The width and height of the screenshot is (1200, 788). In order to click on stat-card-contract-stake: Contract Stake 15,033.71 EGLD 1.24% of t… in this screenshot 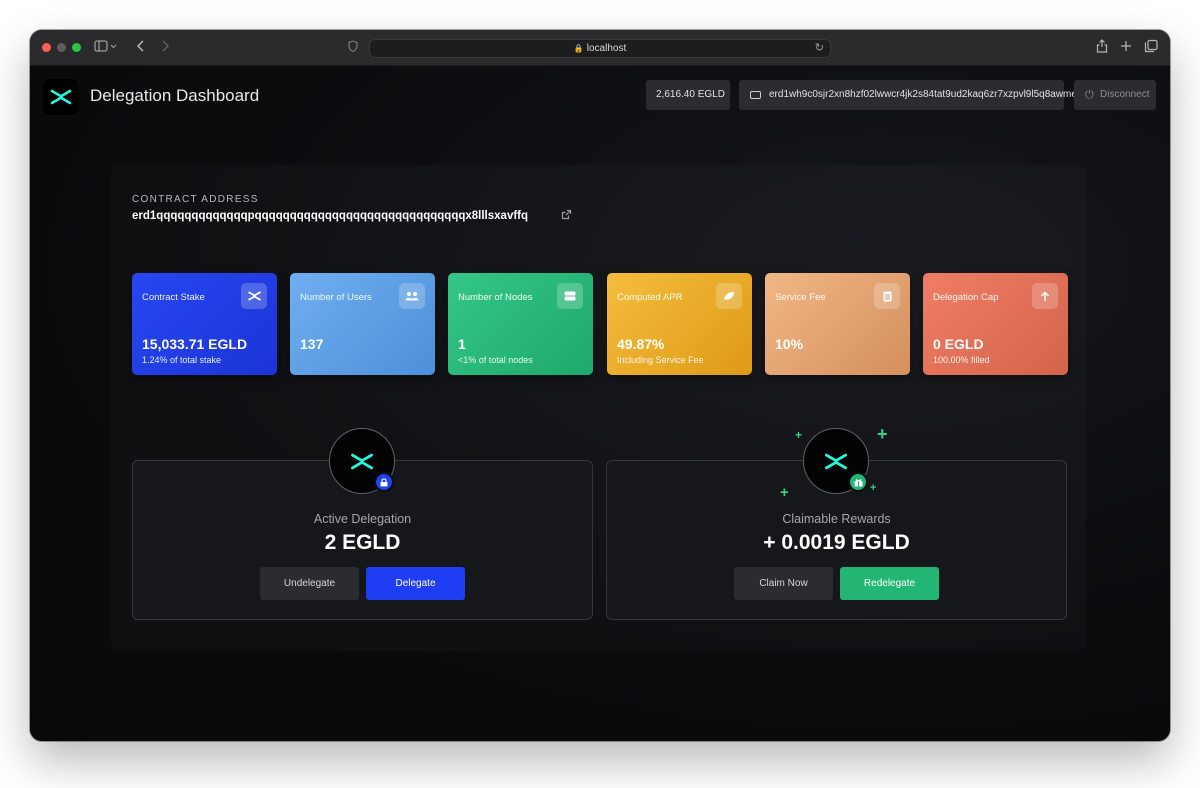, I will do `click(204, 324)`.